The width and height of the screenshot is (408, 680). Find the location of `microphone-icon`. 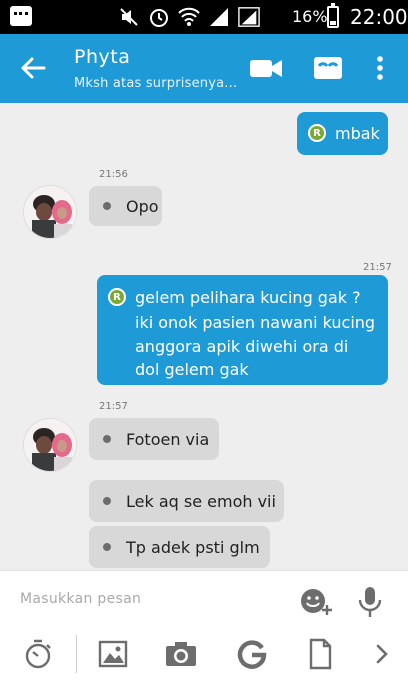

microphone-icon is located at coordinates (370, 602).